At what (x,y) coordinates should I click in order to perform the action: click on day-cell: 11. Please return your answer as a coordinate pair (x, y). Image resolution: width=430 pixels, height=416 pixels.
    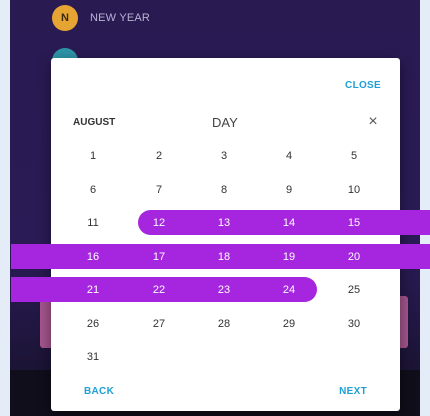
    Looking at the image, I should click on (93, 223).